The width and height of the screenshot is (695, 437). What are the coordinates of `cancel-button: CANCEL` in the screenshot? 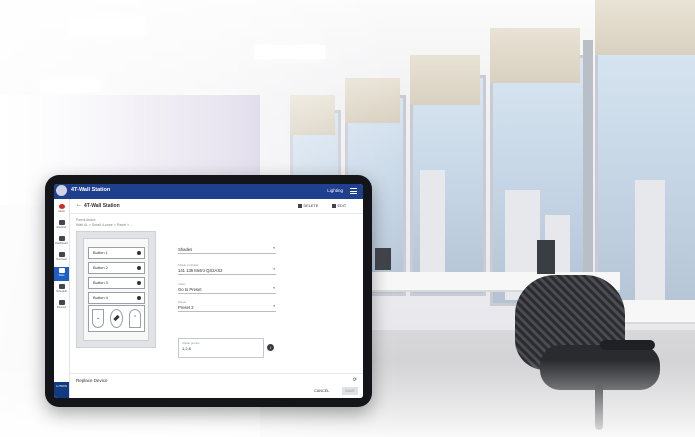 It's located at (321, 391).